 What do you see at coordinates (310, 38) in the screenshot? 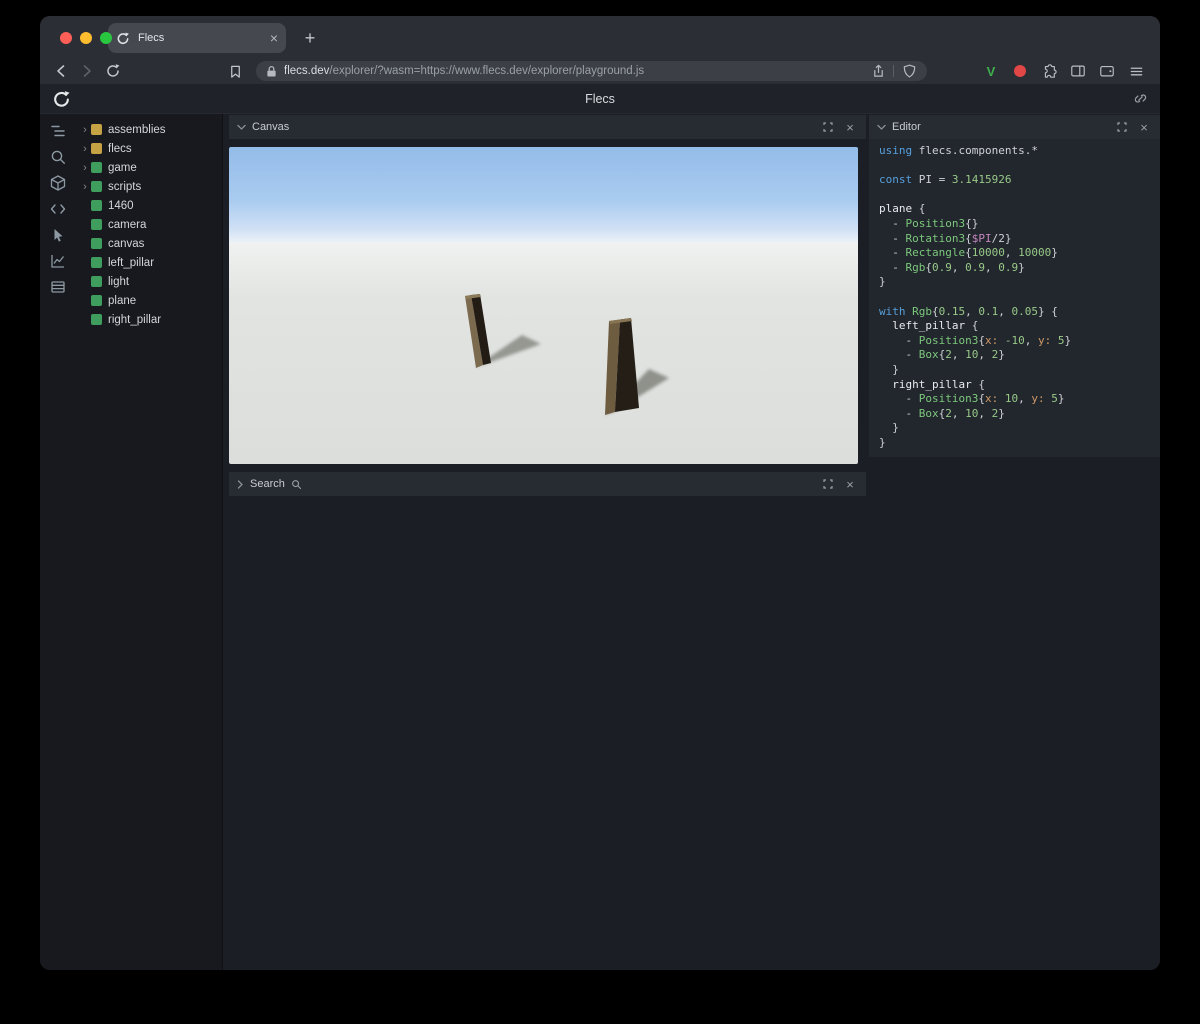
I see `new-tab-button: +` at bounding box center [310, 38].